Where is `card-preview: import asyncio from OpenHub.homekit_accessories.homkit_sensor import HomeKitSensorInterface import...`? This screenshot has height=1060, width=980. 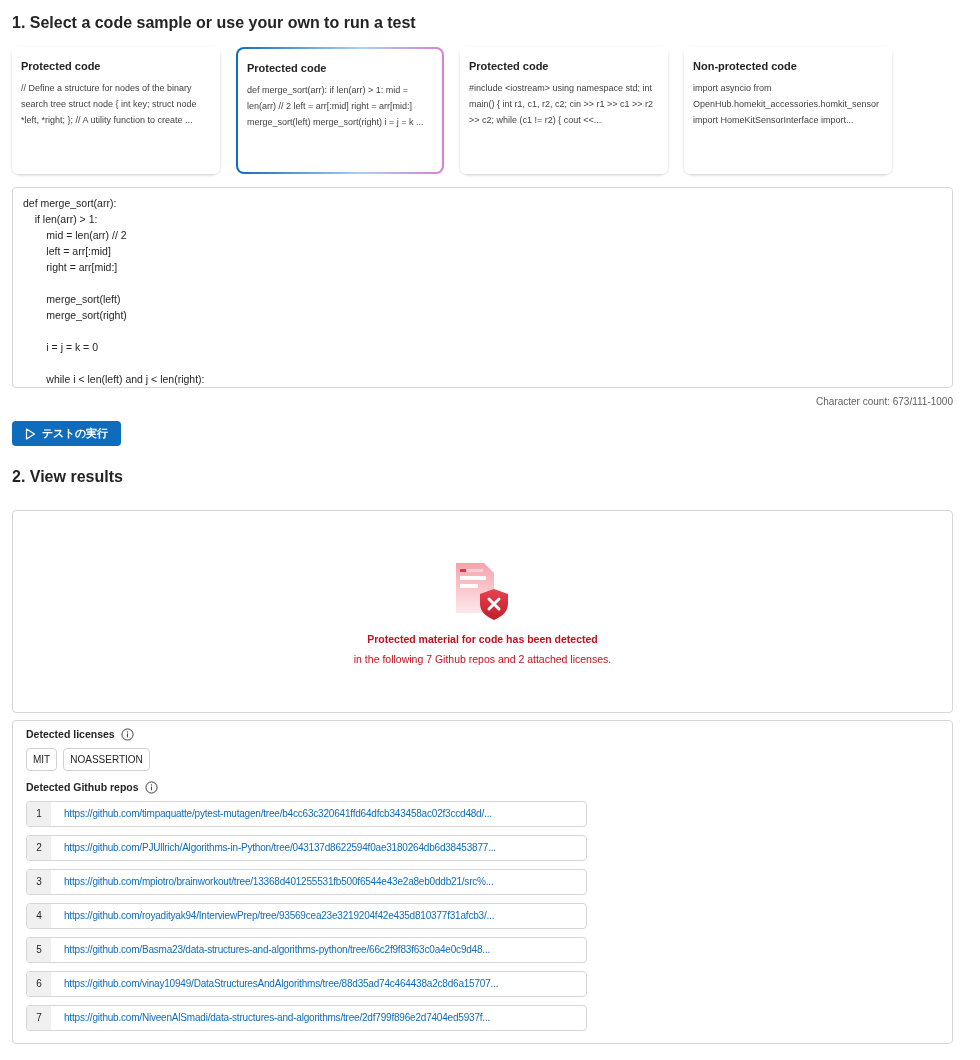 card-preview: import asyncio from OpenHub.homekit_accessories.homkit_sensor import HomeKitSensorInterface import... is located at coordinates (787, 104).